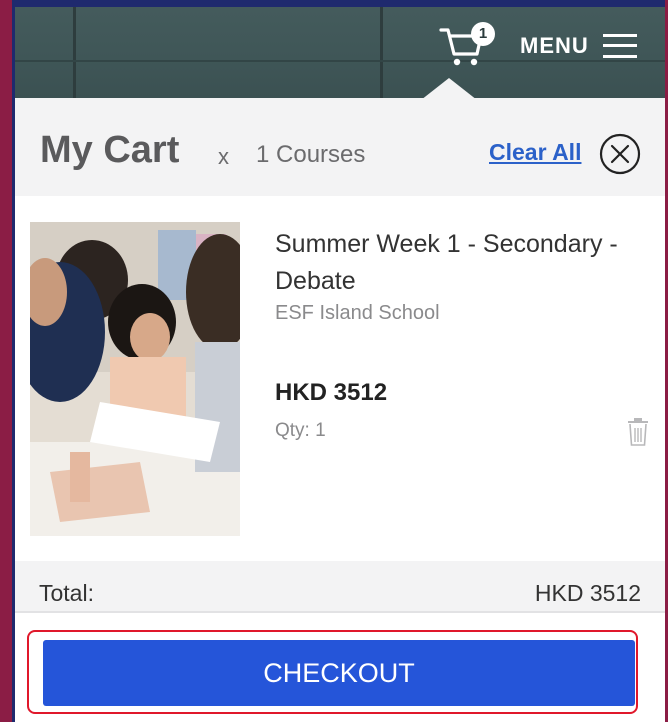  I want to click on header: 1 MENU, so click(340, 49).